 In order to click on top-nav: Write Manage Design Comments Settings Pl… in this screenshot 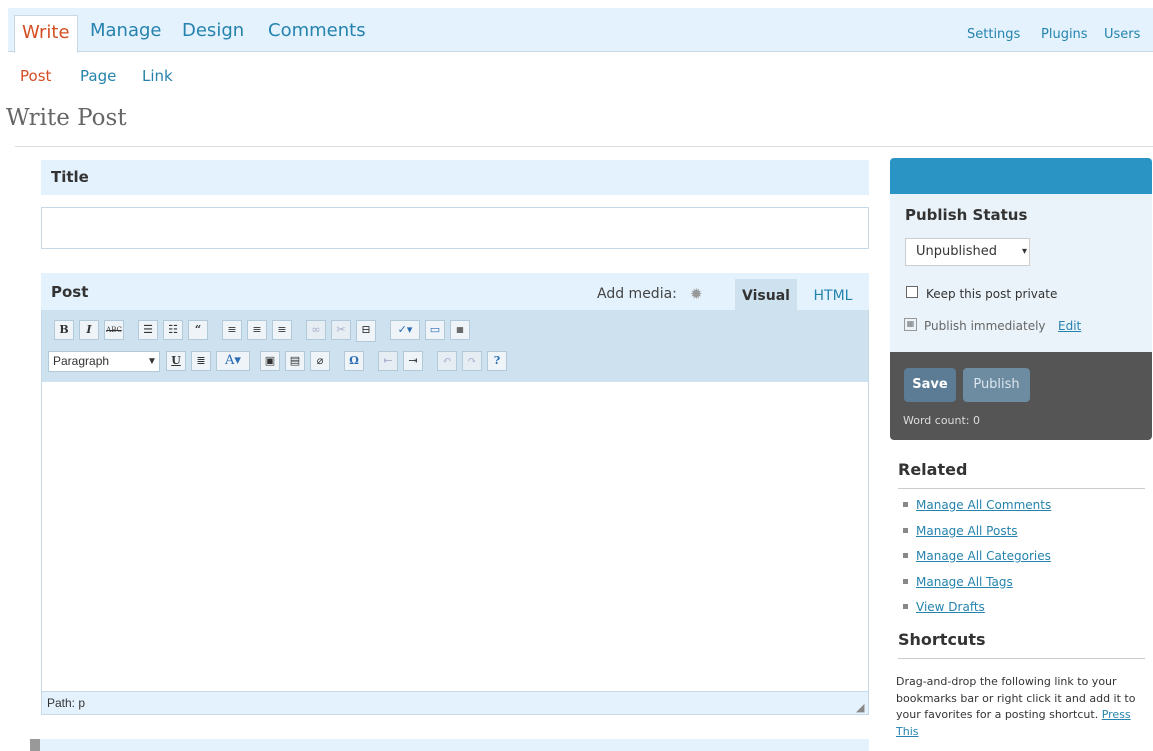, I will do `click(580, 30)`.